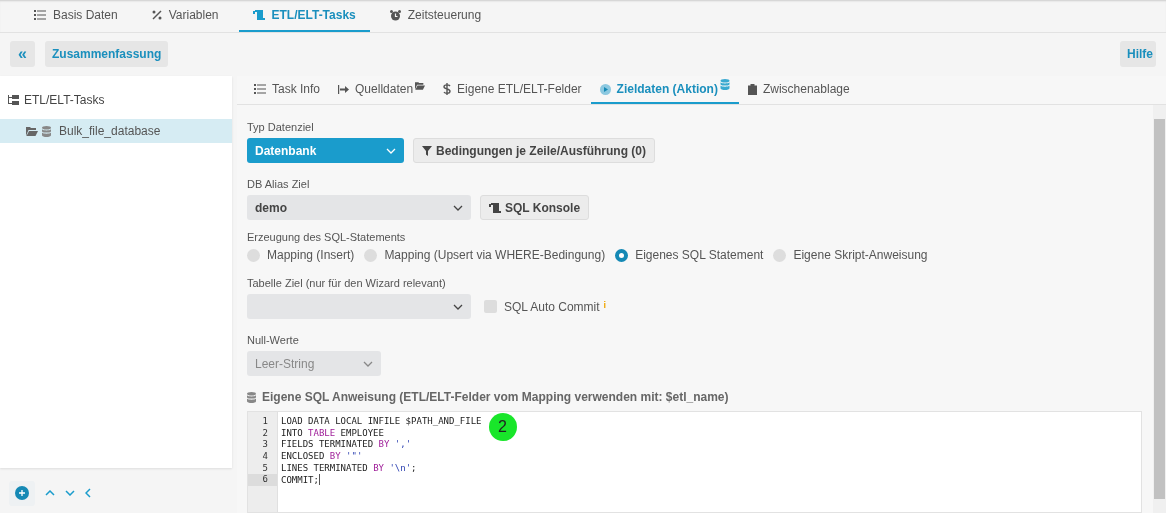 This screenshot has width=1166, height=513. What do you see at coordinates (605, 304) in the screenshot?
I see `info-icon: i` at bounding box center [605, 304].